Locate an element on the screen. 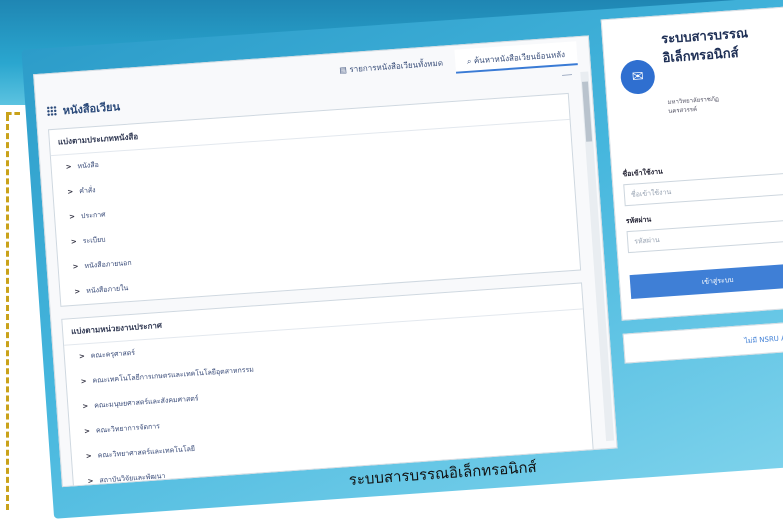 The image size is (783, 529). scroll-thumb is located at coordinates (587, 111).